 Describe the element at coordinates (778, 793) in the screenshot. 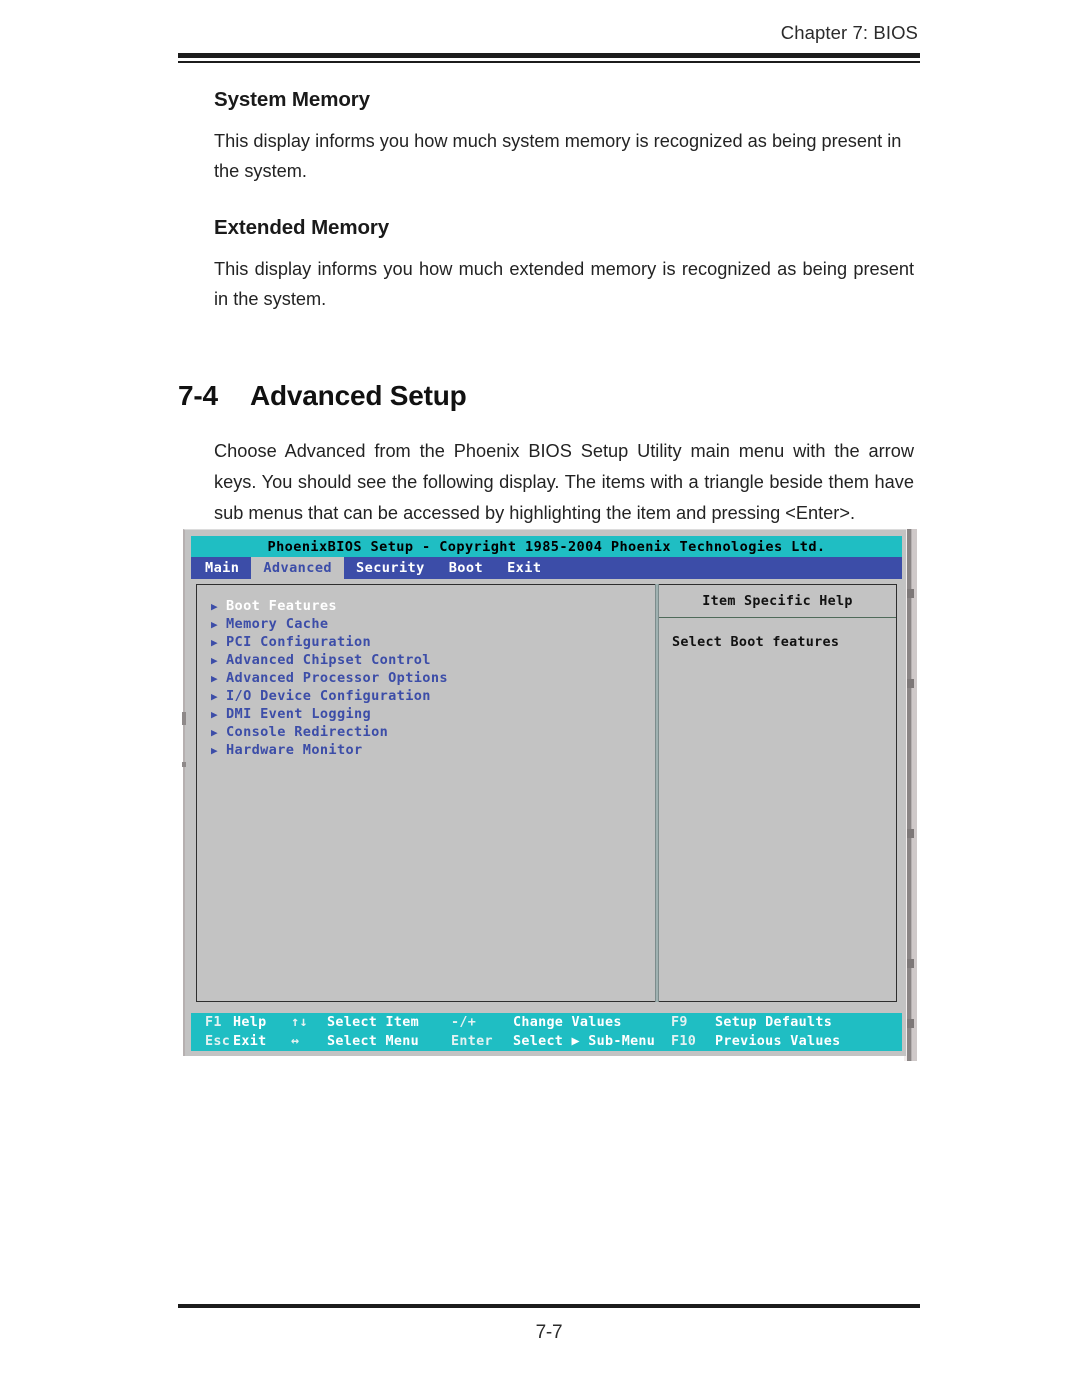

I see `bios-help-panel: Item Specific Help Select Boot features` at that location.